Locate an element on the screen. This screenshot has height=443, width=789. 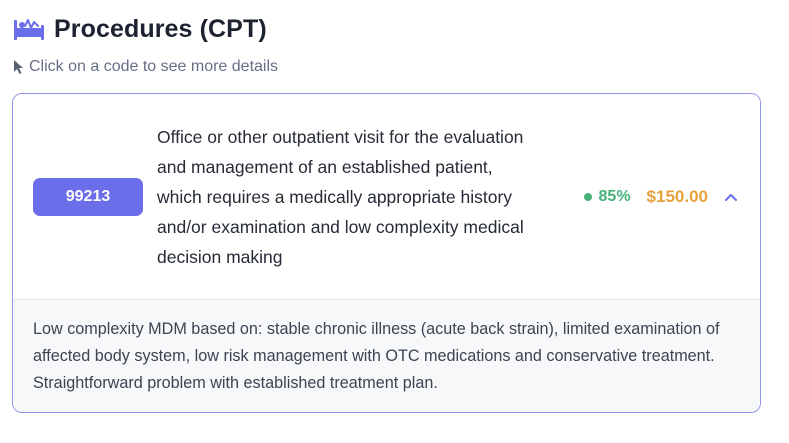
confidence-indicator: 85% is located at coordinates (607, 196).